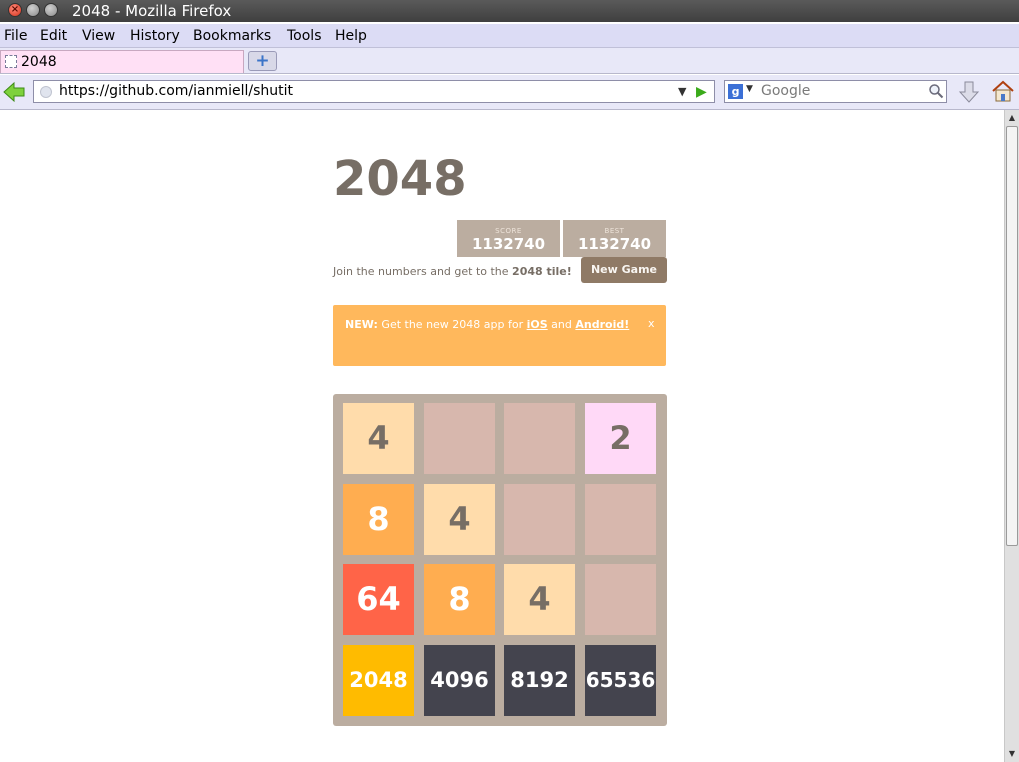 Image resolution: width=1019 pixels, height=762 pixels. Describe the element at coordinates (602, 324) in the screenshot. I see `android-link: Android!` at that location.